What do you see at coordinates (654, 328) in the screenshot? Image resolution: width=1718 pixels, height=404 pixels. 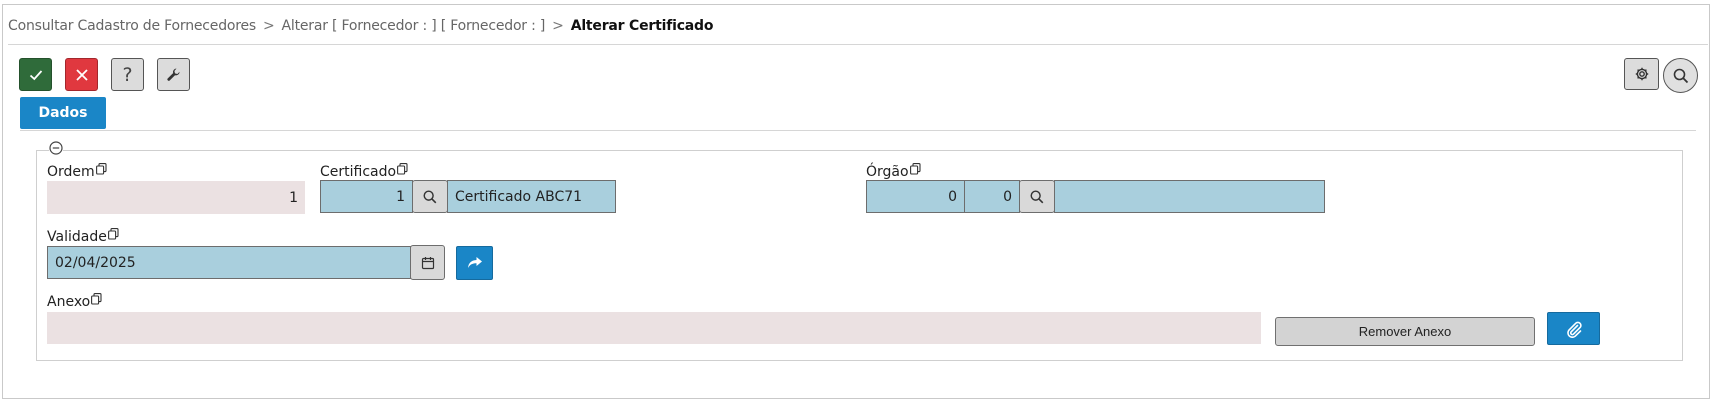 I see `anexo-field` at bounding box center [654, 328].